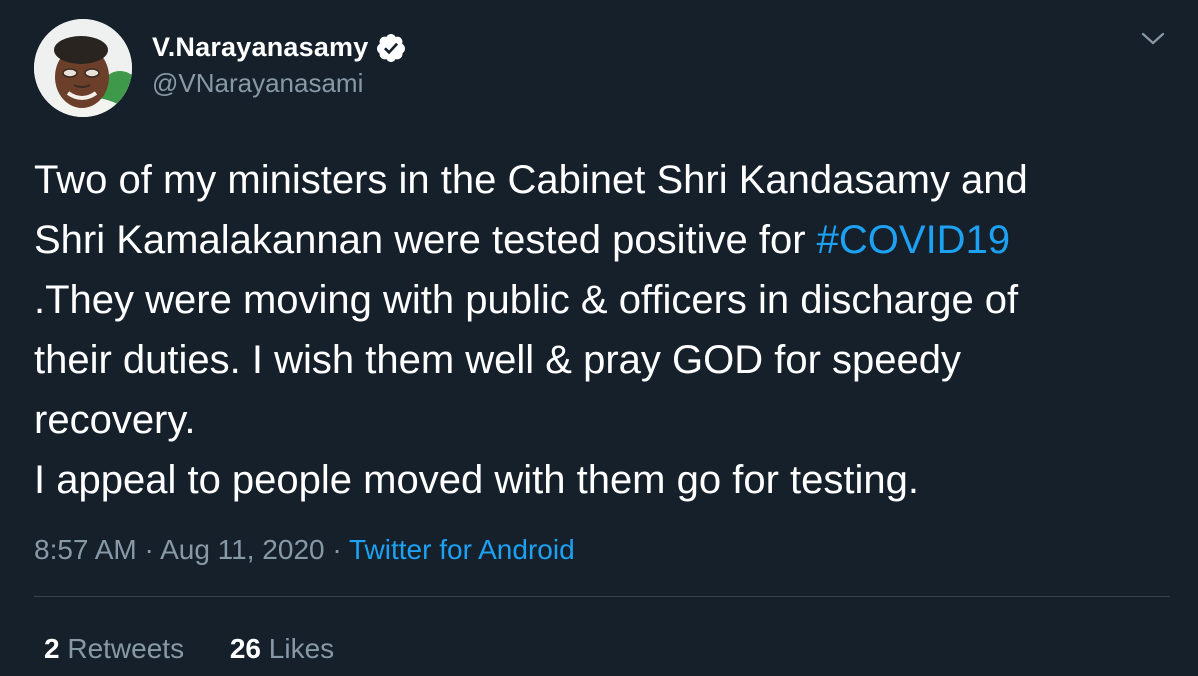 The width and height of the screenshot is (1198, 676). I want to click on likes-stat: 26 Likes, so click(282, 649).